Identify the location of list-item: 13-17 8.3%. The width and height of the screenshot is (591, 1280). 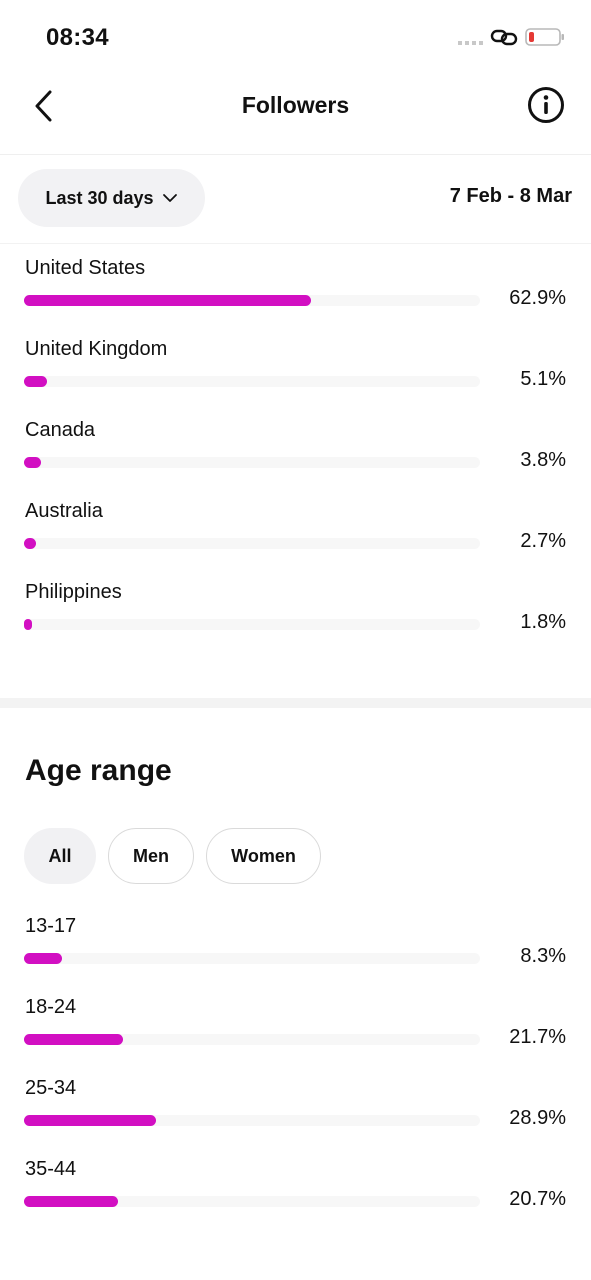
(295, 941).